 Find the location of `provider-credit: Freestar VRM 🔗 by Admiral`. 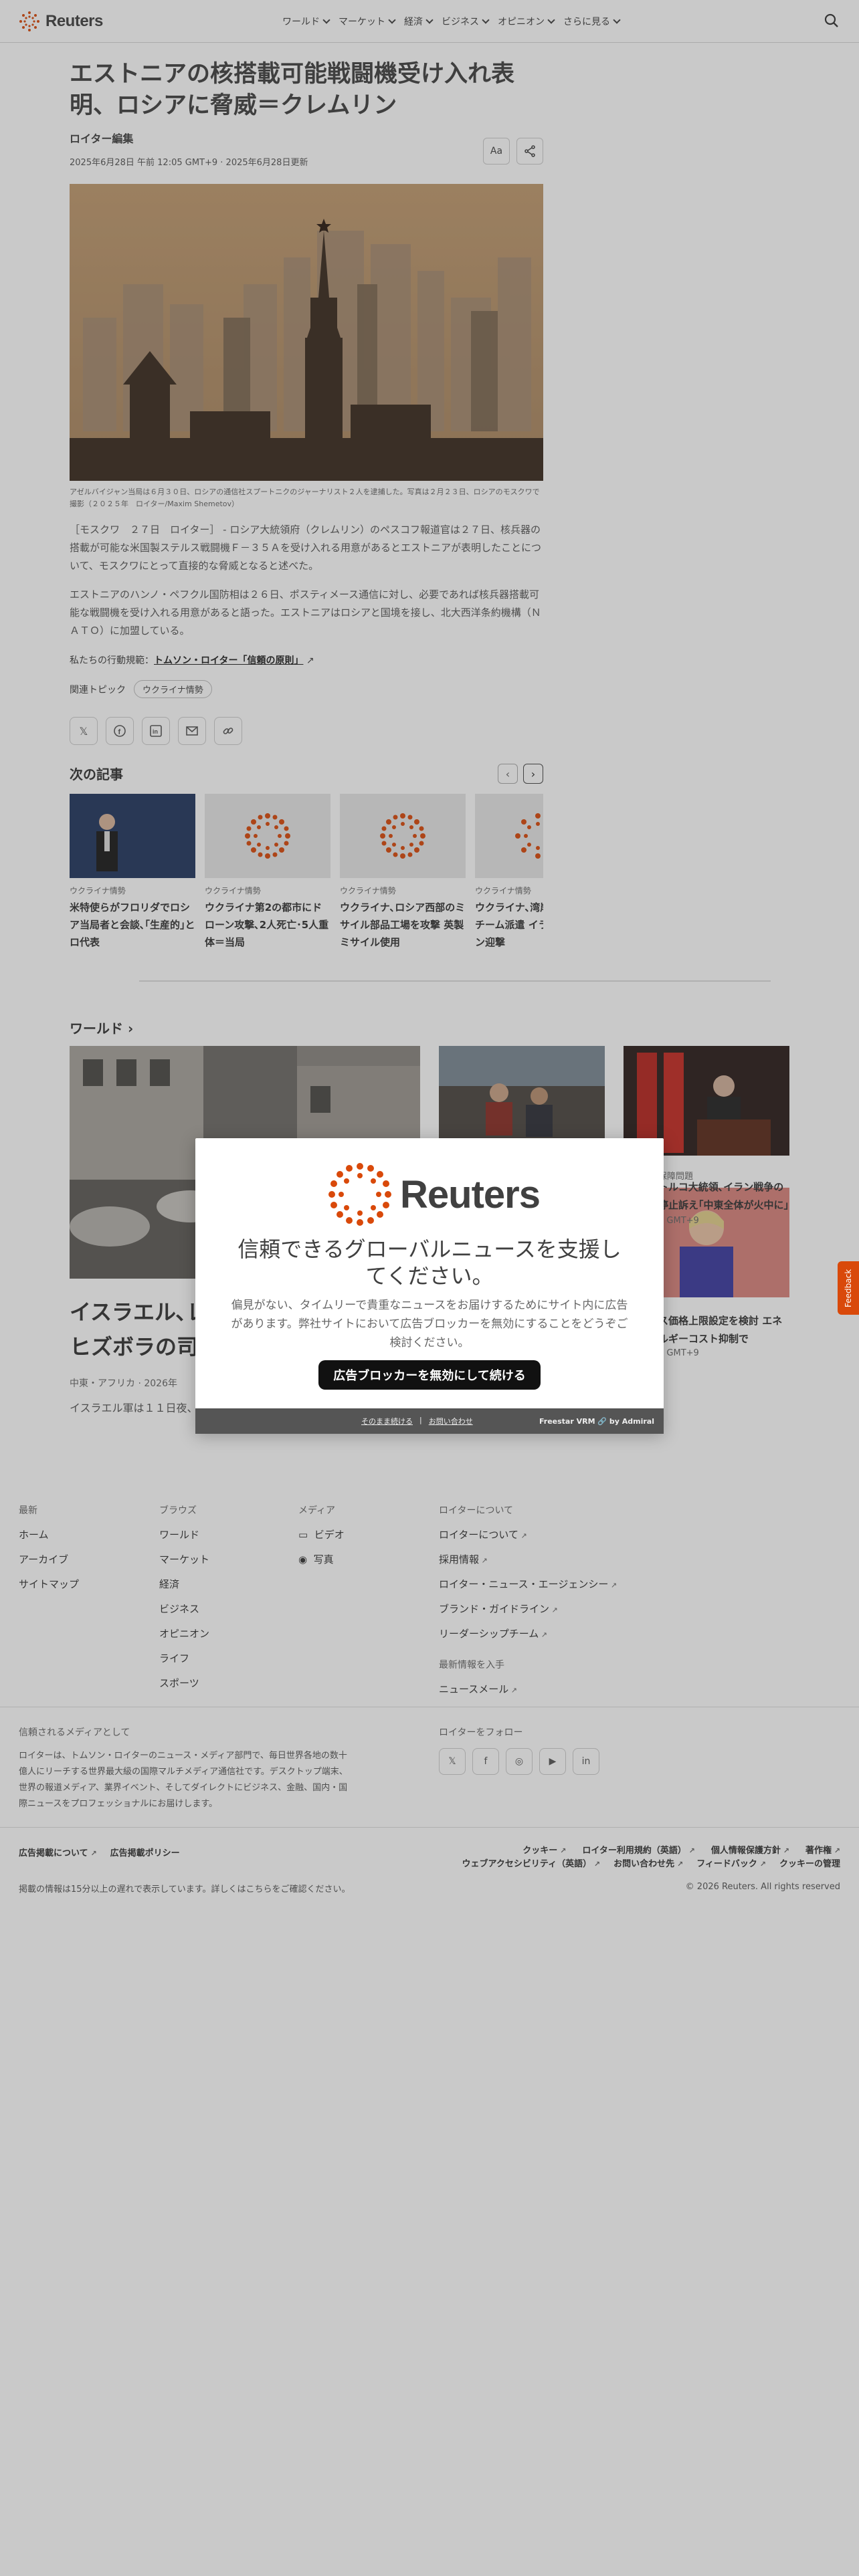

provider-credit: Freestar VRM 🔗 by Admiral is located at coordinates (596, 1421).